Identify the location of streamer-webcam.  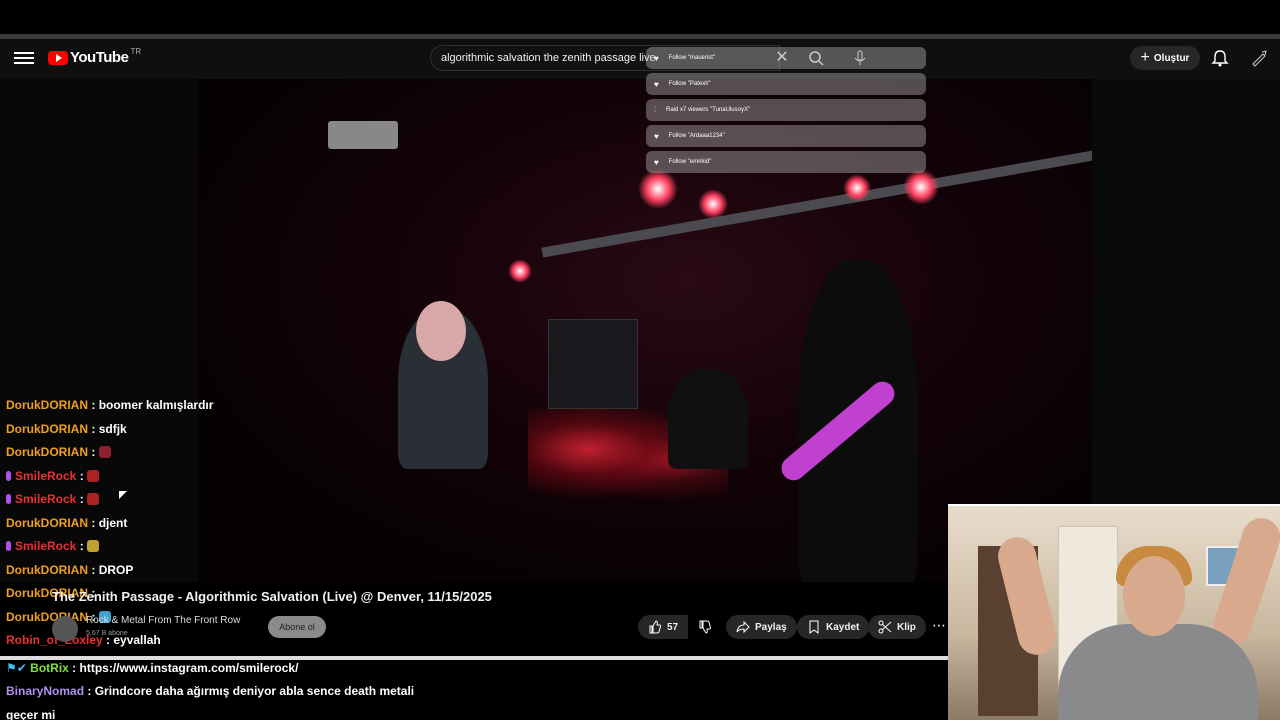
(1114, 612).